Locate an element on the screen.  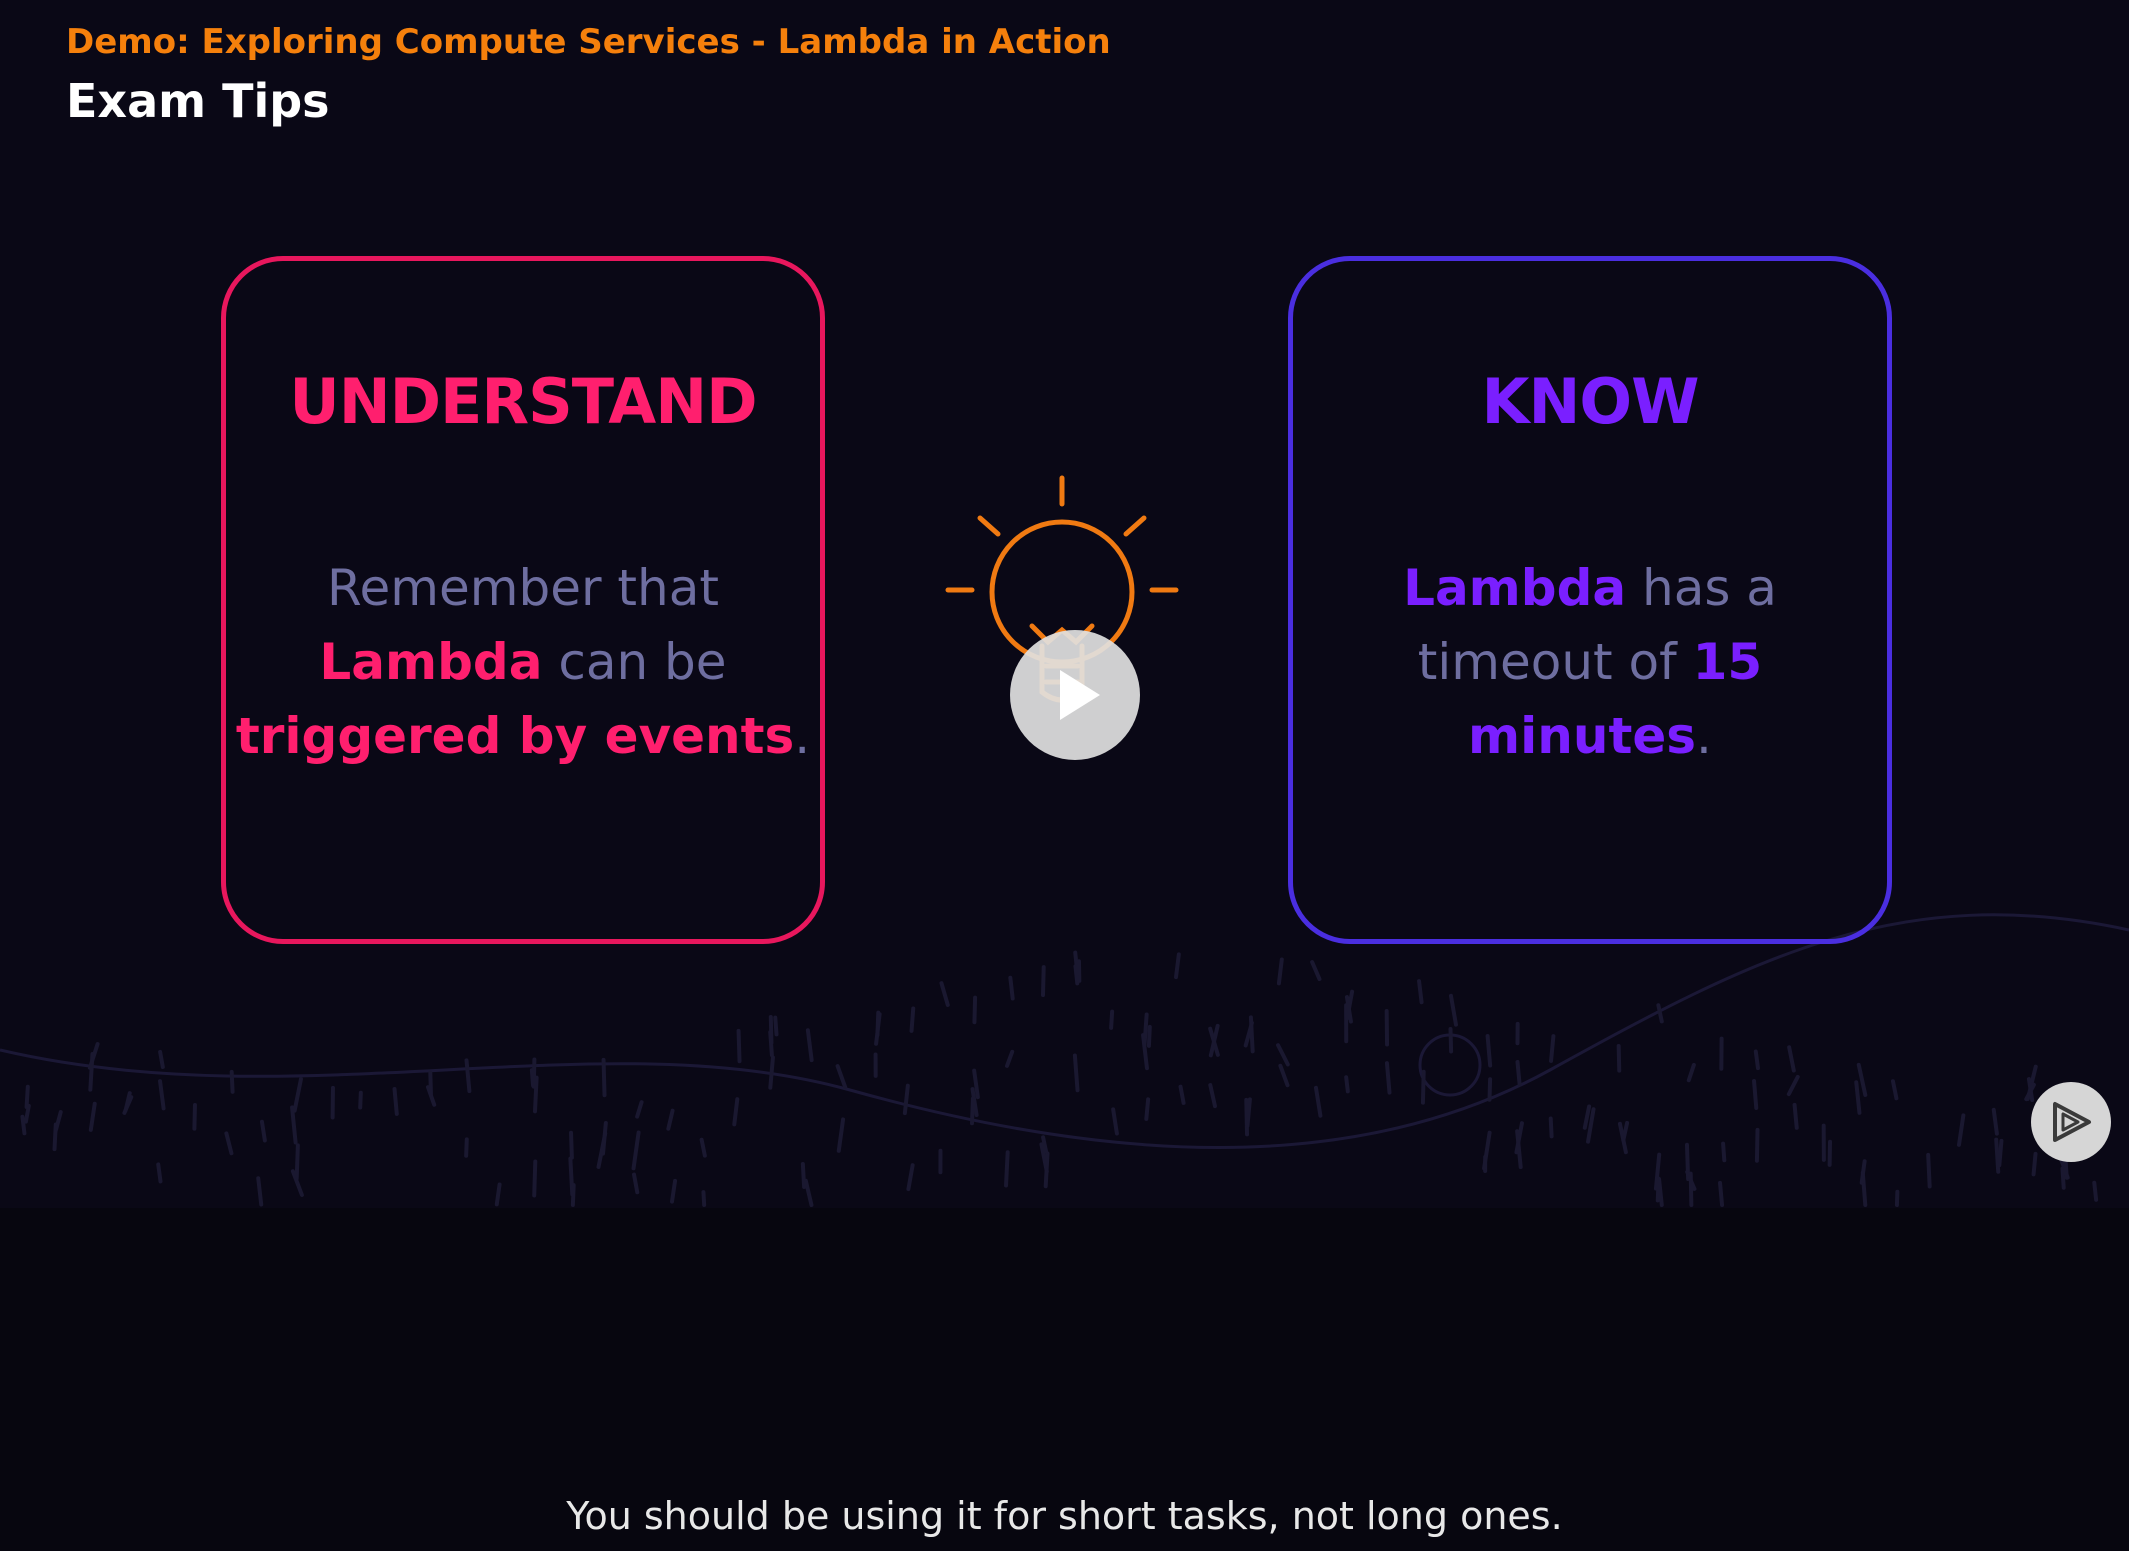
slide-title: Exam Tips is located at coordinates (198, 101).